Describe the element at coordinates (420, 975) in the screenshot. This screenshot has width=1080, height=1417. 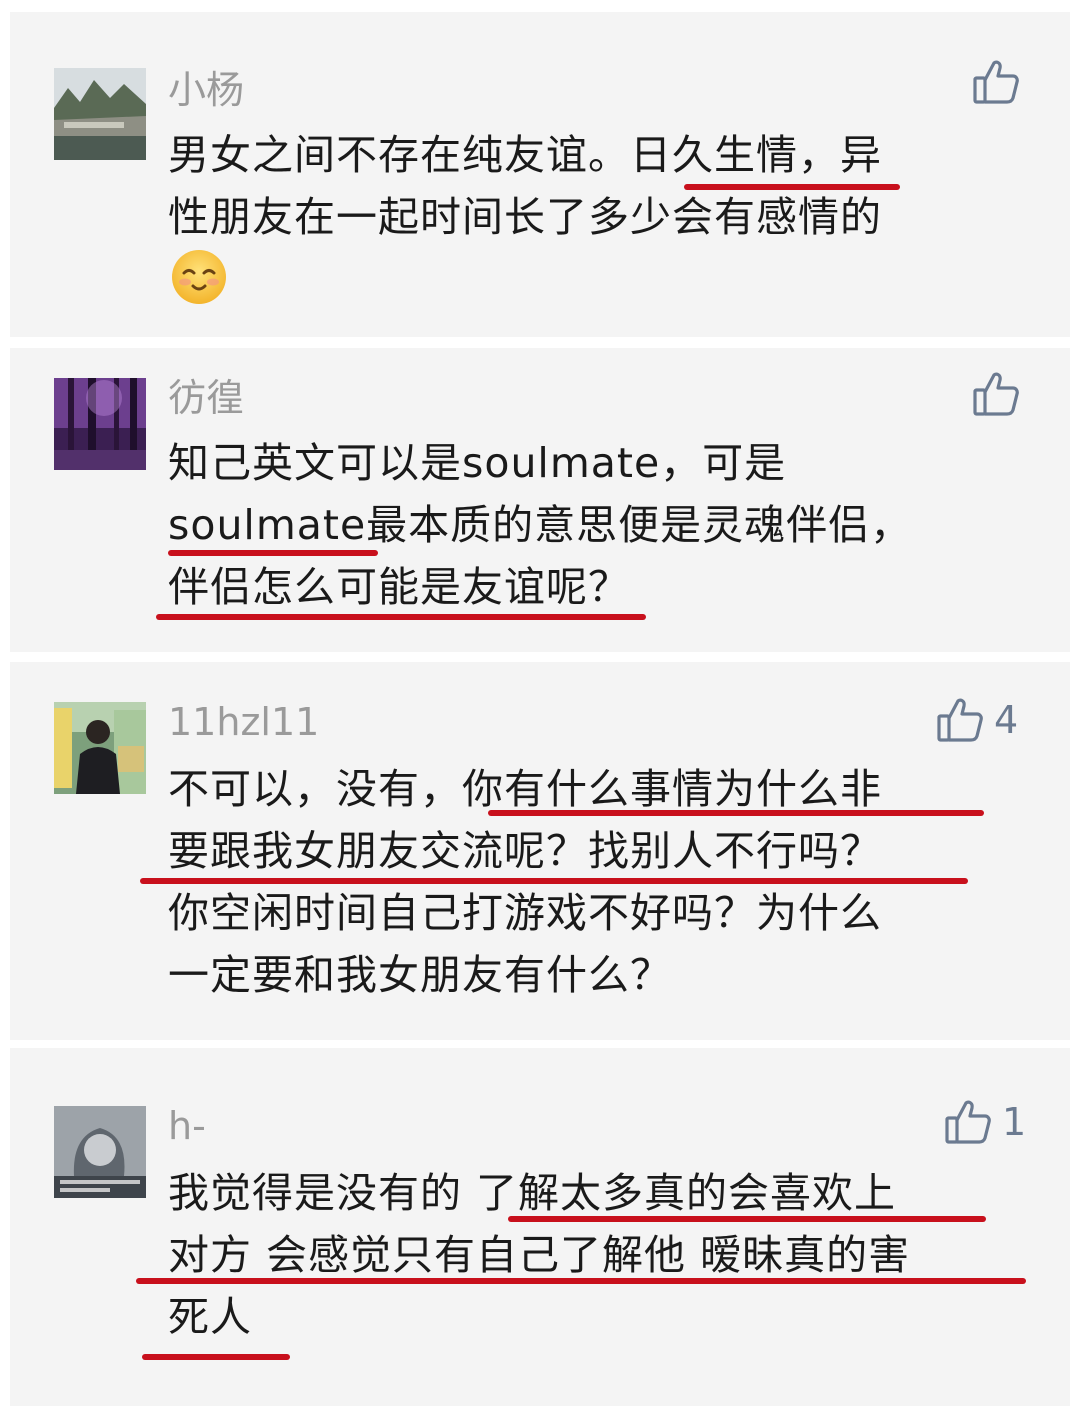
I see `comment-text-line: 一定要和我女朋友有什么？` at that location.